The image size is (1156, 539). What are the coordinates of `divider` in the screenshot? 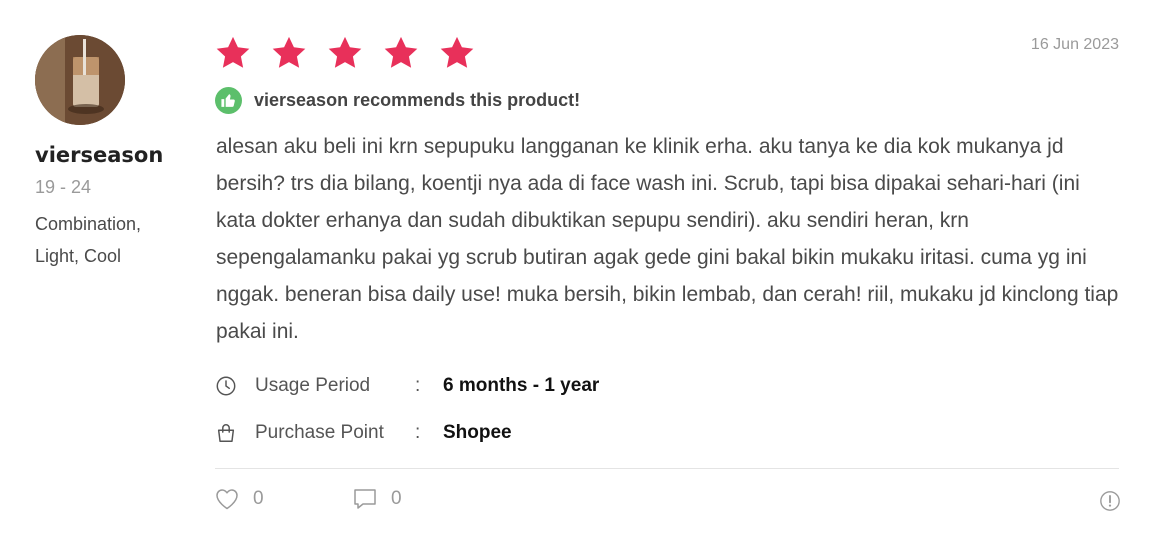 It's located at (667, 468).